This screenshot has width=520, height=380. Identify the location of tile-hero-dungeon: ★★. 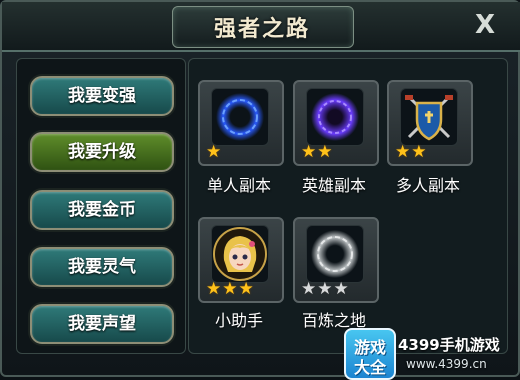
(336, 123).